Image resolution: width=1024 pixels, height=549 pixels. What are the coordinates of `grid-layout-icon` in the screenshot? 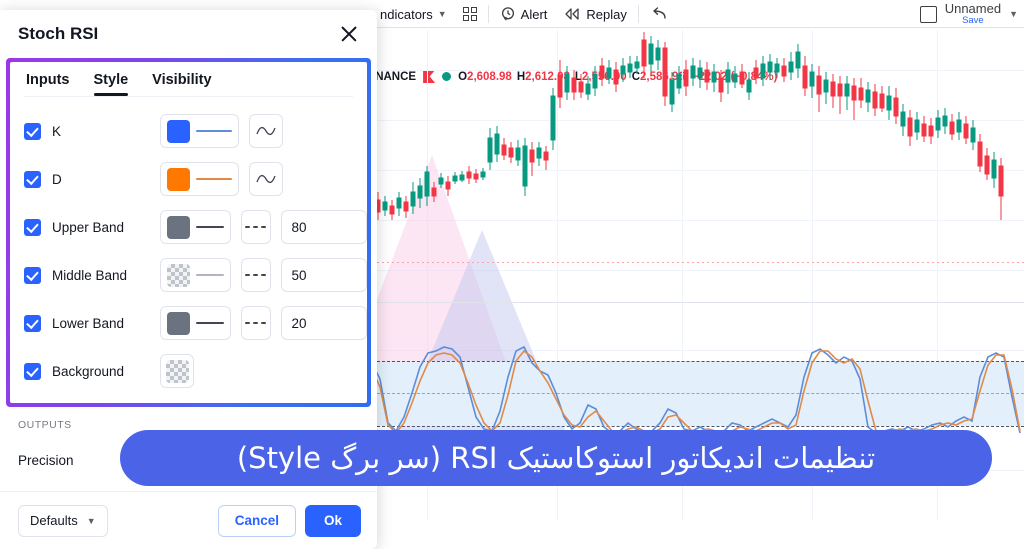 It's located at (469, 14).